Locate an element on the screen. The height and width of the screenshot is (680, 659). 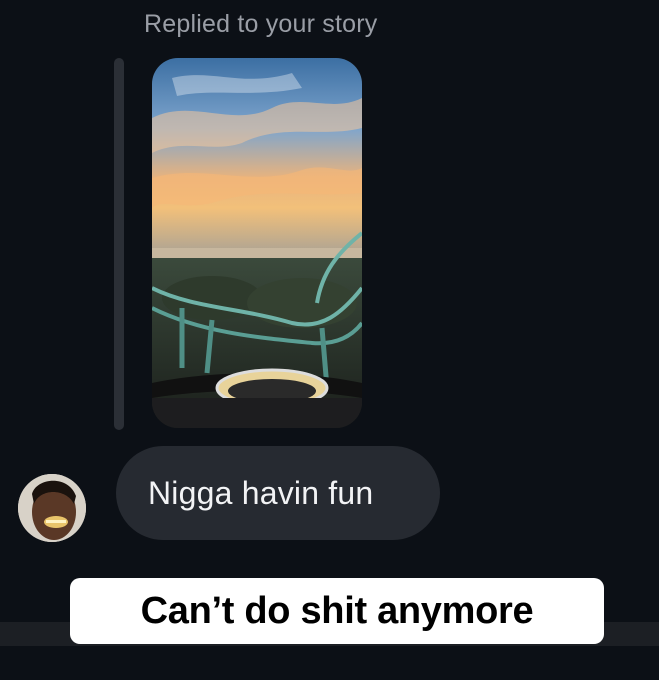
profile-photo is located at coordinates (52, 508).